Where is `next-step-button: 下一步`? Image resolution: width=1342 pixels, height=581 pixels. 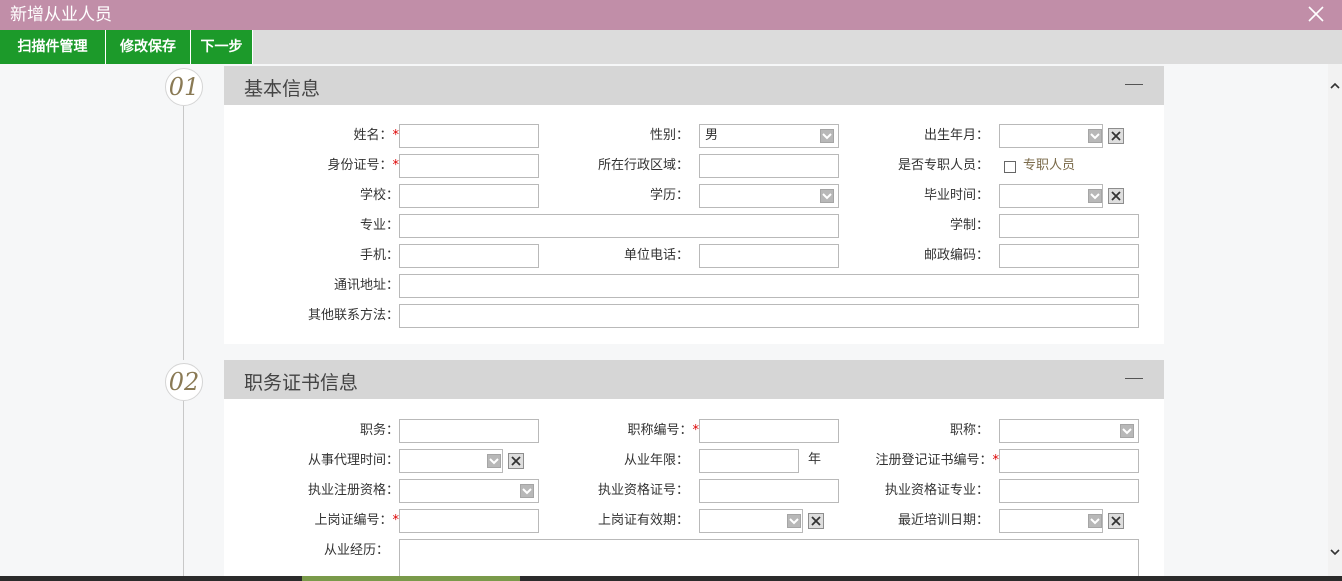 next-step-button: 下一步 is located at coordinates (222, 47).